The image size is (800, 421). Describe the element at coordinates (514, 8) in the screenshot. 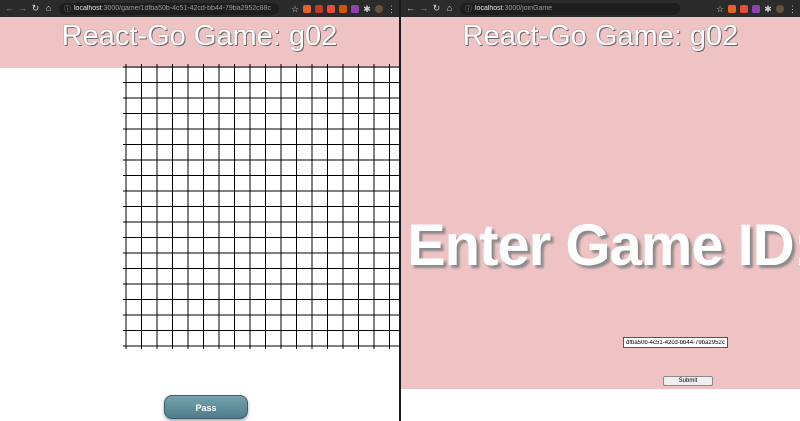

I see `url-text: localhost:3000/joinGame` at that location.